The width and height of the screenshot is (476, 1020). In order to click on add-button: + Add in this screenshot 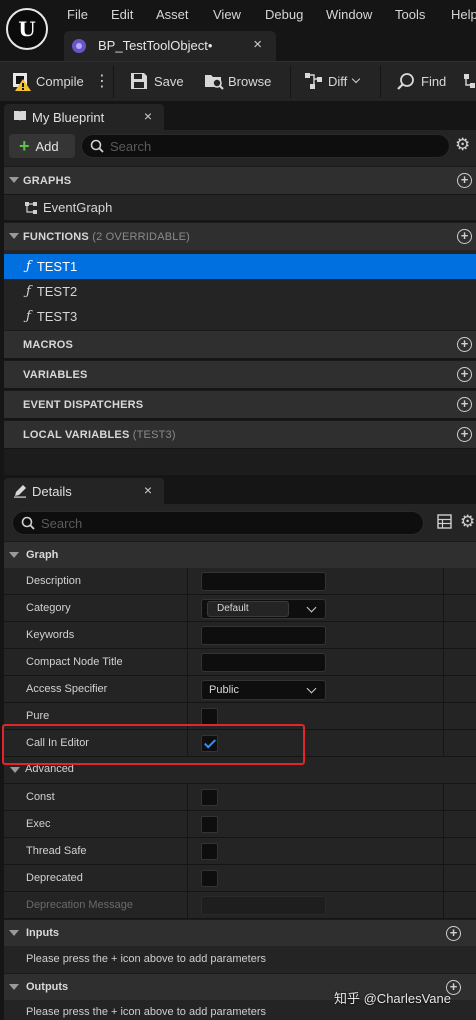, I will do `click(42, 146)`.